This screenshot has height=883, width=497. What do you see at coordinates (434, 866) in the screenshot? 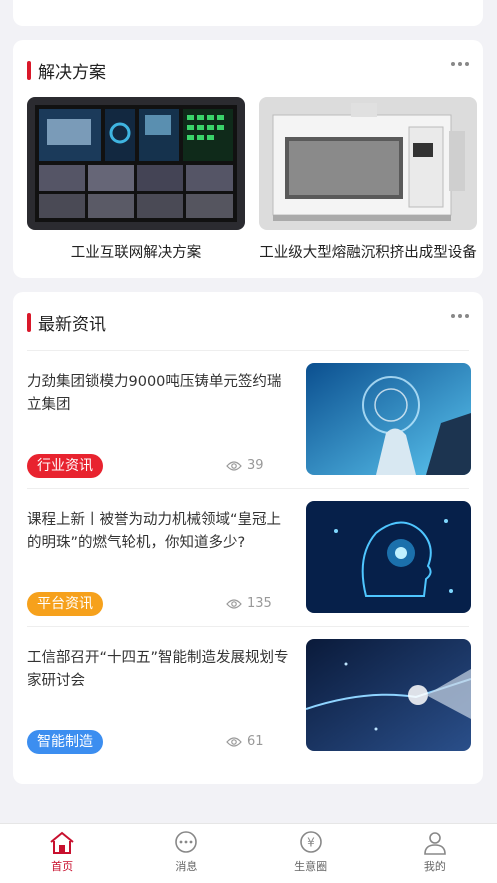
I see `tab-label: 我的` at bounding box center [434, 866].